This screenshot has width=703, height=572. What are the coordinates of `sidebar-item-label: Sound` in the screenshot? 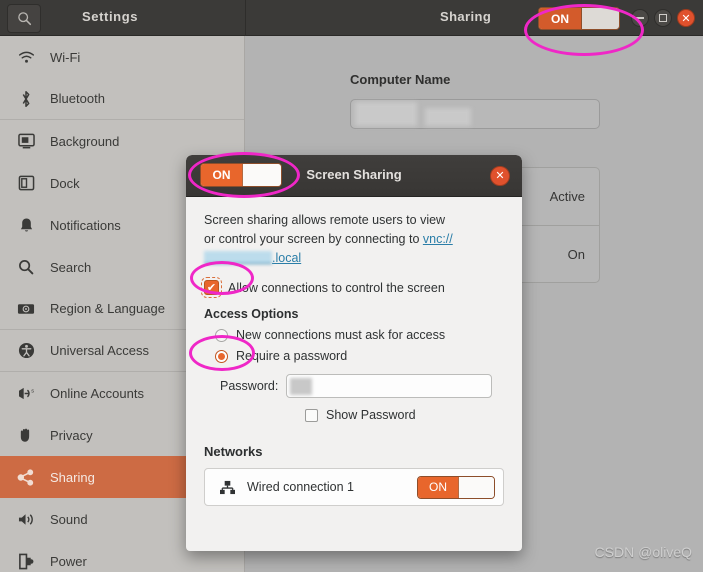 It's located at (69, 519).